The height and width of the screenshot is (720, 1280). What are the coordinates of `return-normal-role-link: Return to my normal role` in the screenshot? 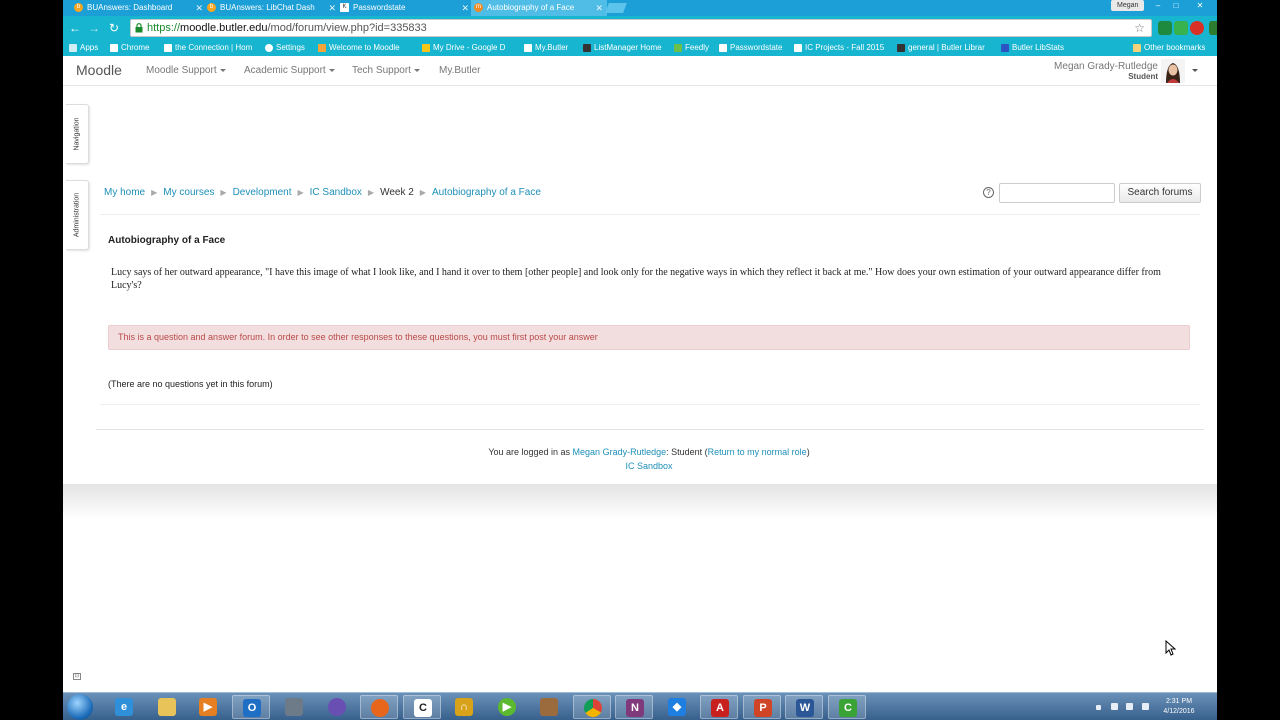 It's located at (757, 452).